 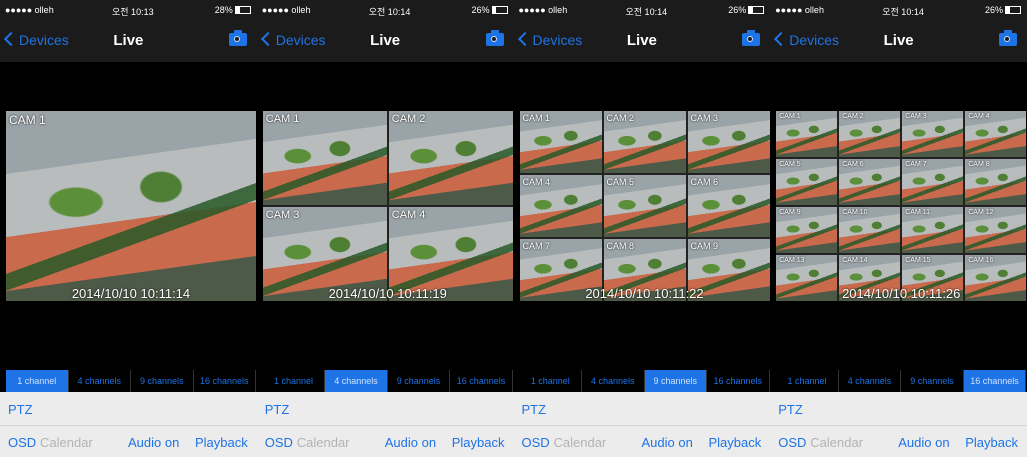 What do you see at coordinates (387, 206) in the screenshot?
I see `live-video-grid: CAM 1 CAM 2 CAM 3 CAM 4` at bounding box center [387, 206].